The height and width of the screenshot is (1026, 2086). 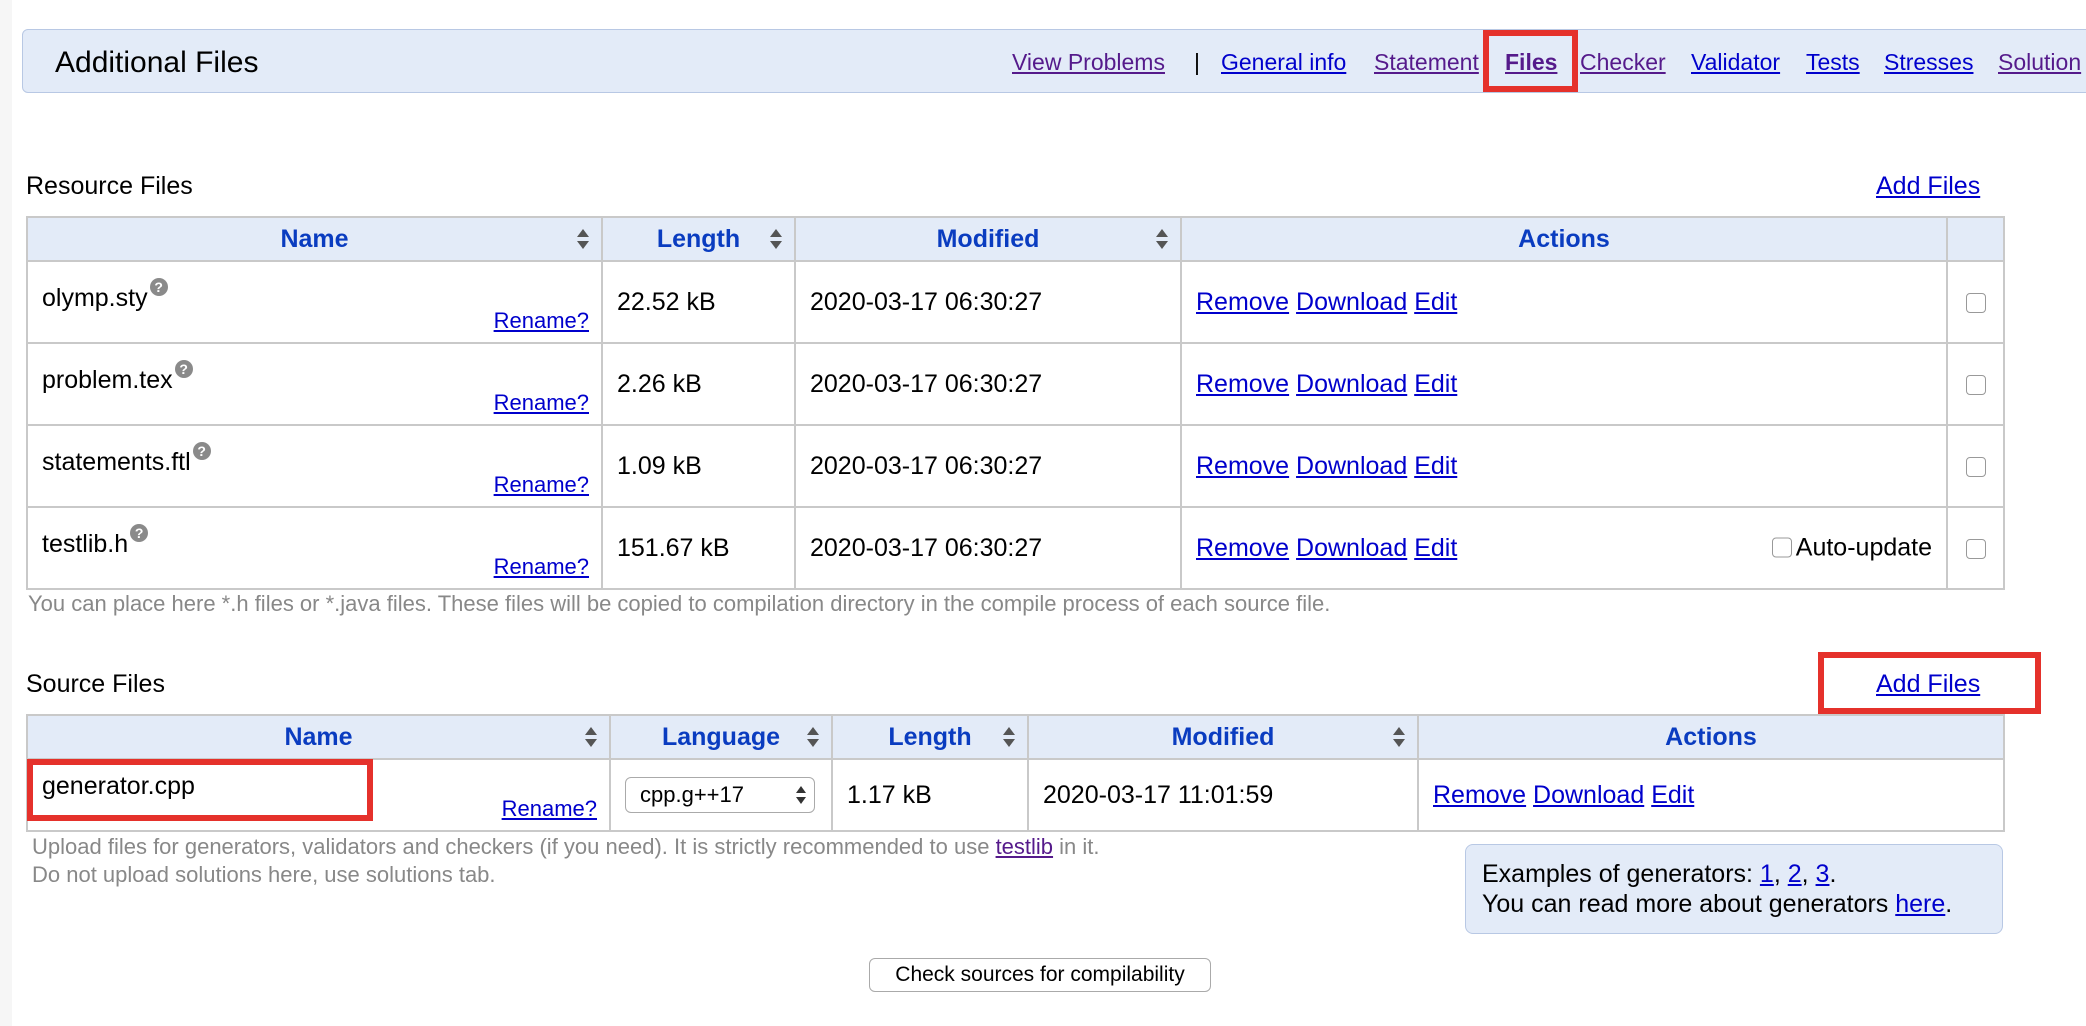 I want to click on language-cell: cpp.g++17, so click(x=721, y=795).